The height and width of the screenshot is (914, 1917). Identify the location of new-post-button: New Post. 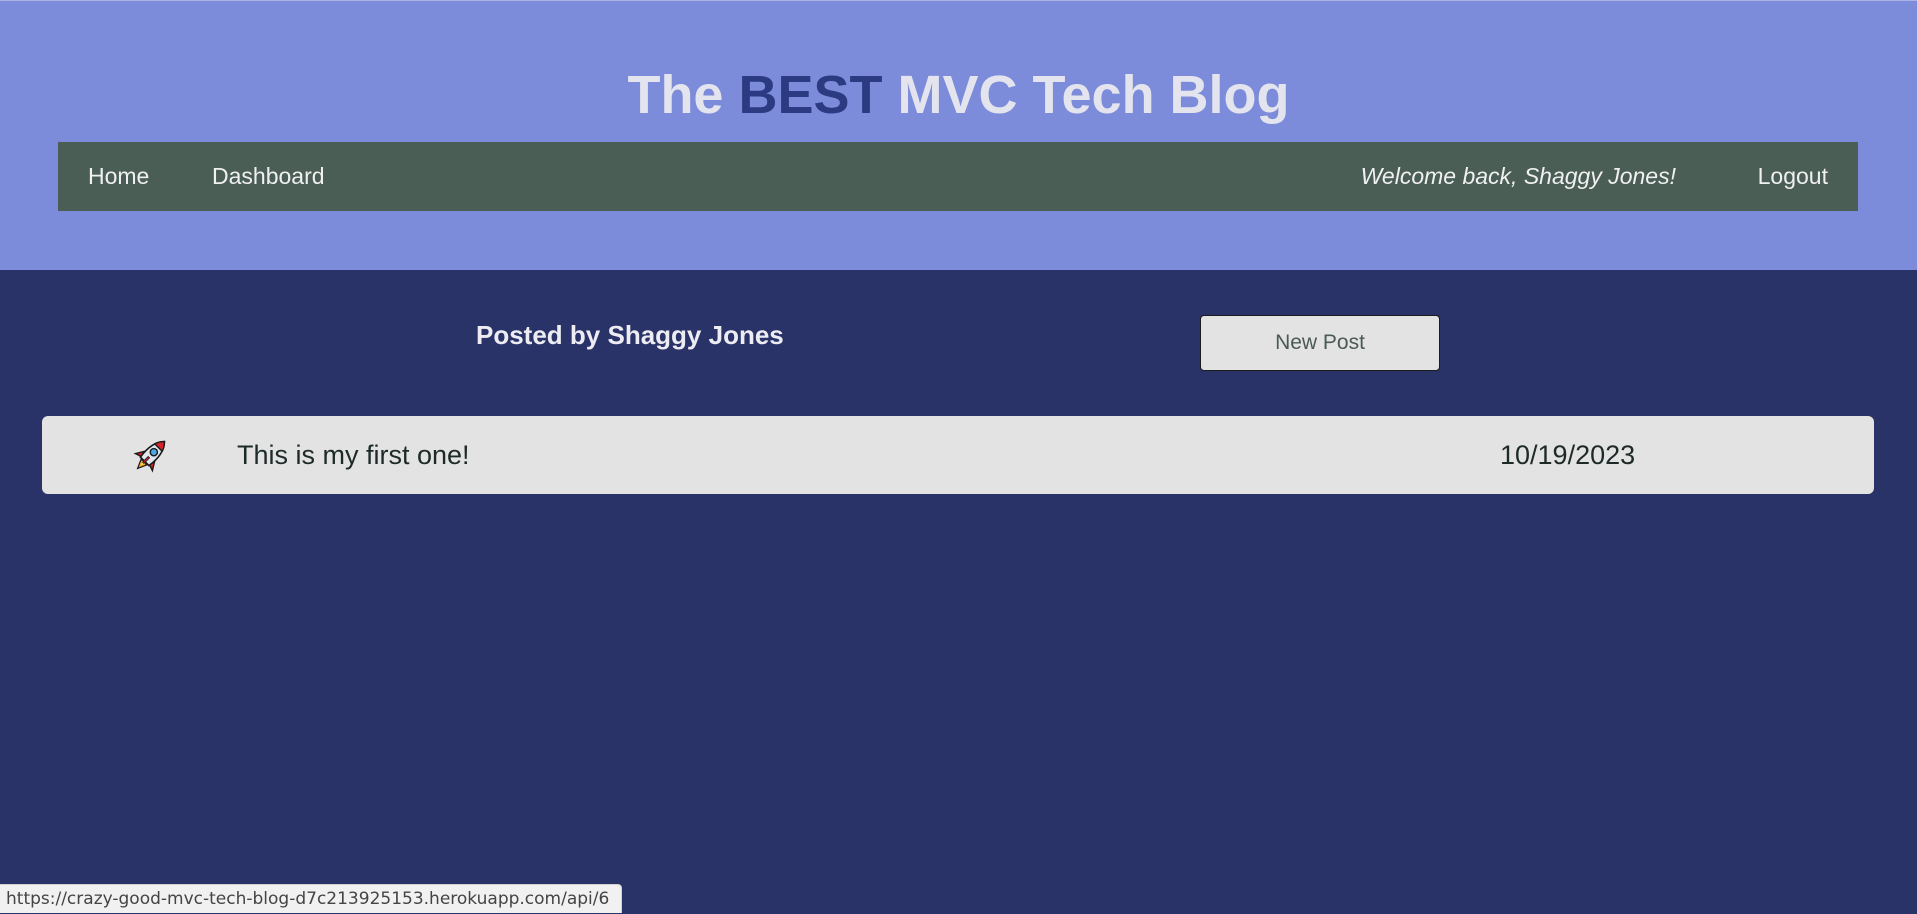
(1320, 343).